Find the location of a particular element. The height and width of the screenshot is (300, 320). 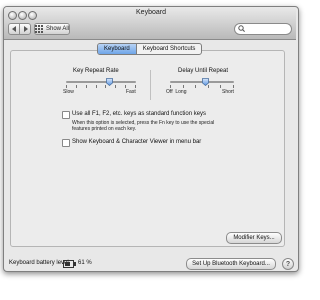

search-input is located at coordinates (267, 29).